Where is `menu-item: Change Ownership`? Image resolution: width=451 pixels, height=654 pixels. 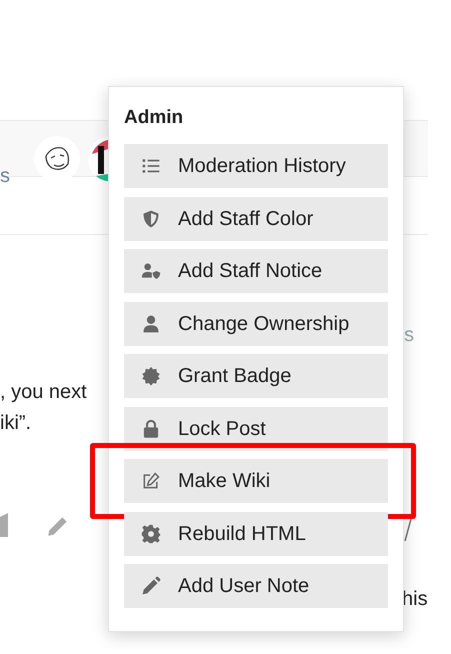
menu-item: Change Ownership is located at coordinates (256, 324).